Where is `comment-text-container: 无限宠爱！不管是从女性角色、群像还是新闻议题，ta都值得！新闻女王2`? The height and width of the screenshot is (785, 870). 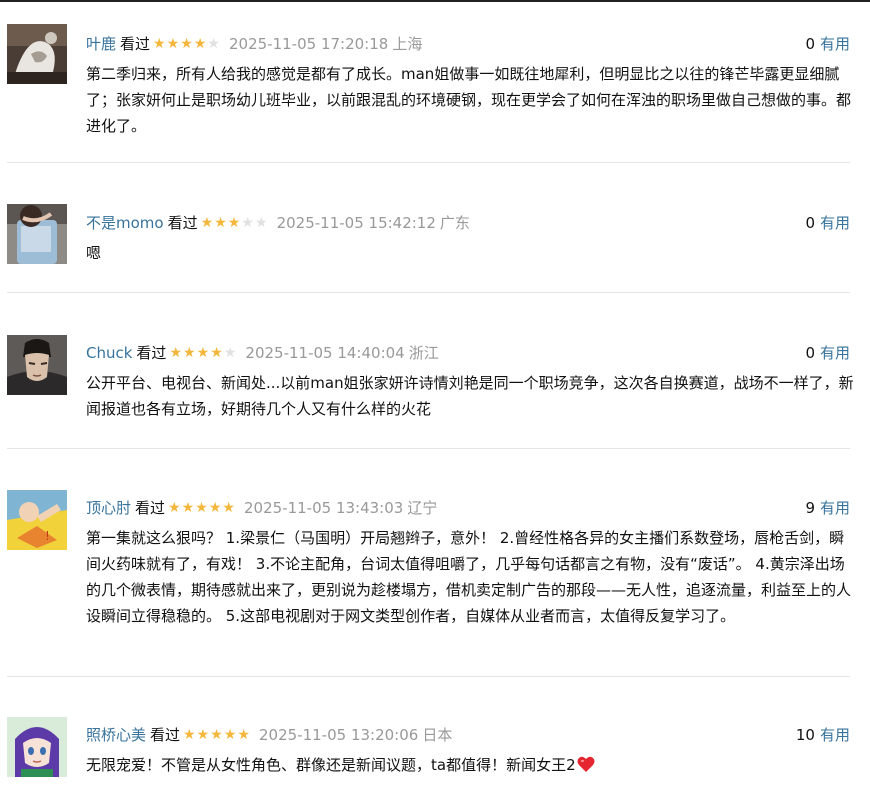 comment-text-container: 无限宠爱！不管是从女性角色、群像还是新闻议题，ta都值得！新闻女王2 is located at coordinates (470, 766).